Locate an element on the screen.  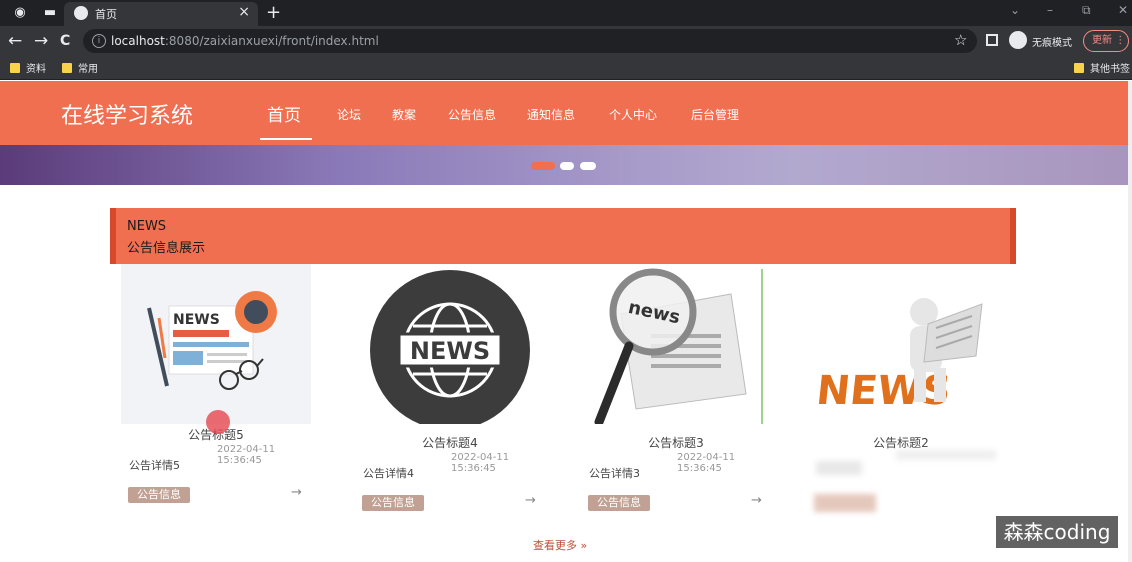
close-tab-icon: × is located at coordinates (244, 12).